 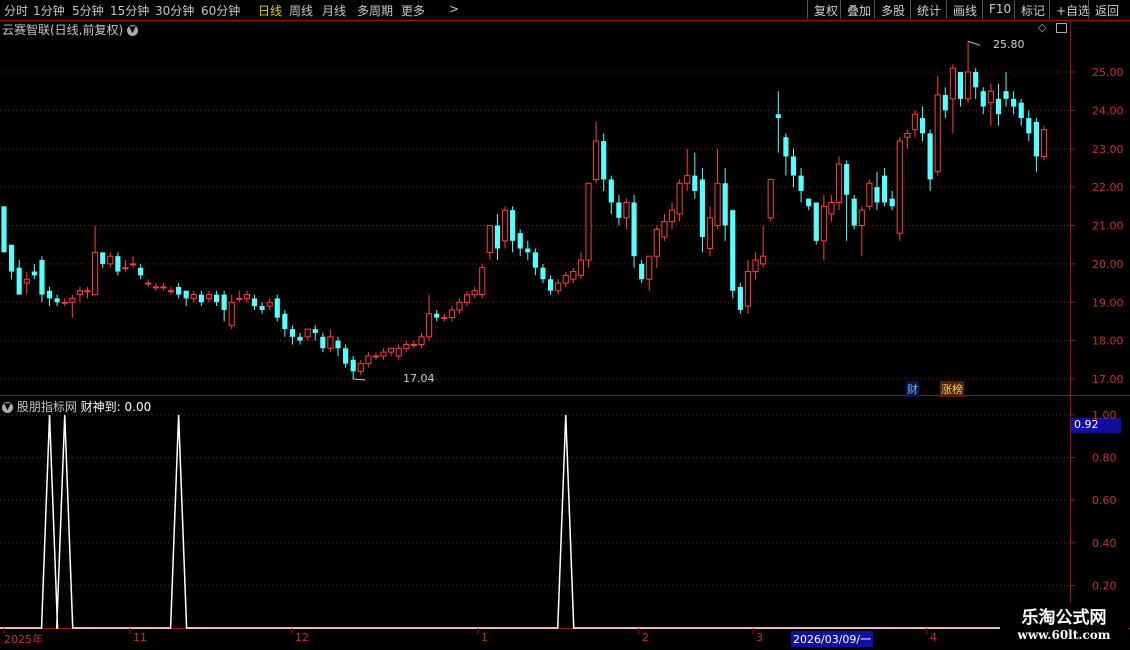 I want to click on indicator-tick-label: 0.20, so click(x=1104, y=585).